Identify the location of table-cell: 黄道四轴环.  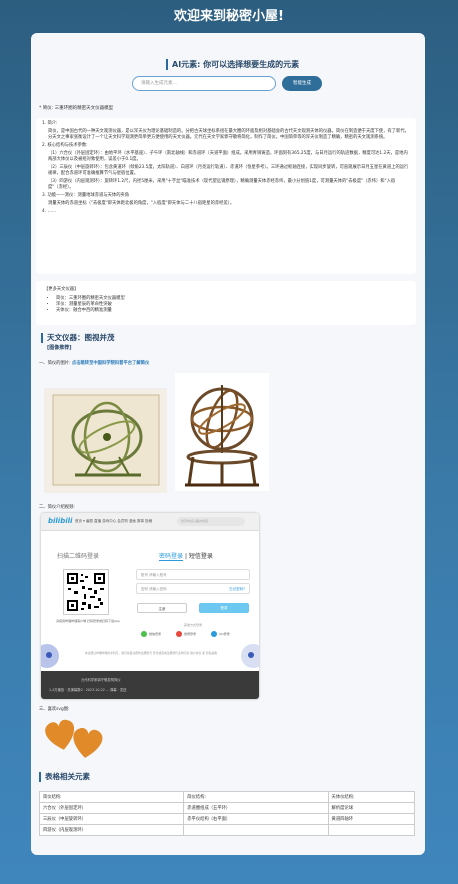
(371, 819).